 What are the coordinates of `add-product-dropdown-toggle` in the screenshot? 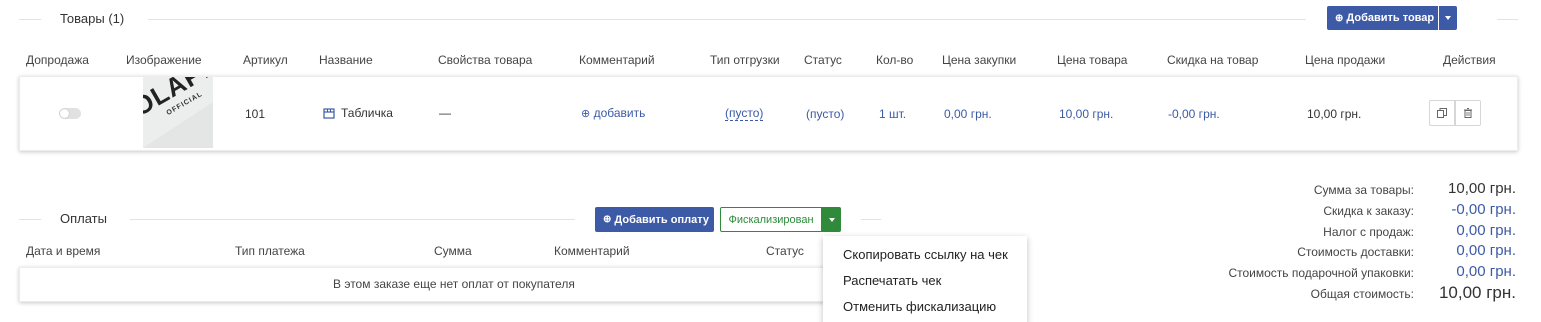 It's located at (1448, 18).